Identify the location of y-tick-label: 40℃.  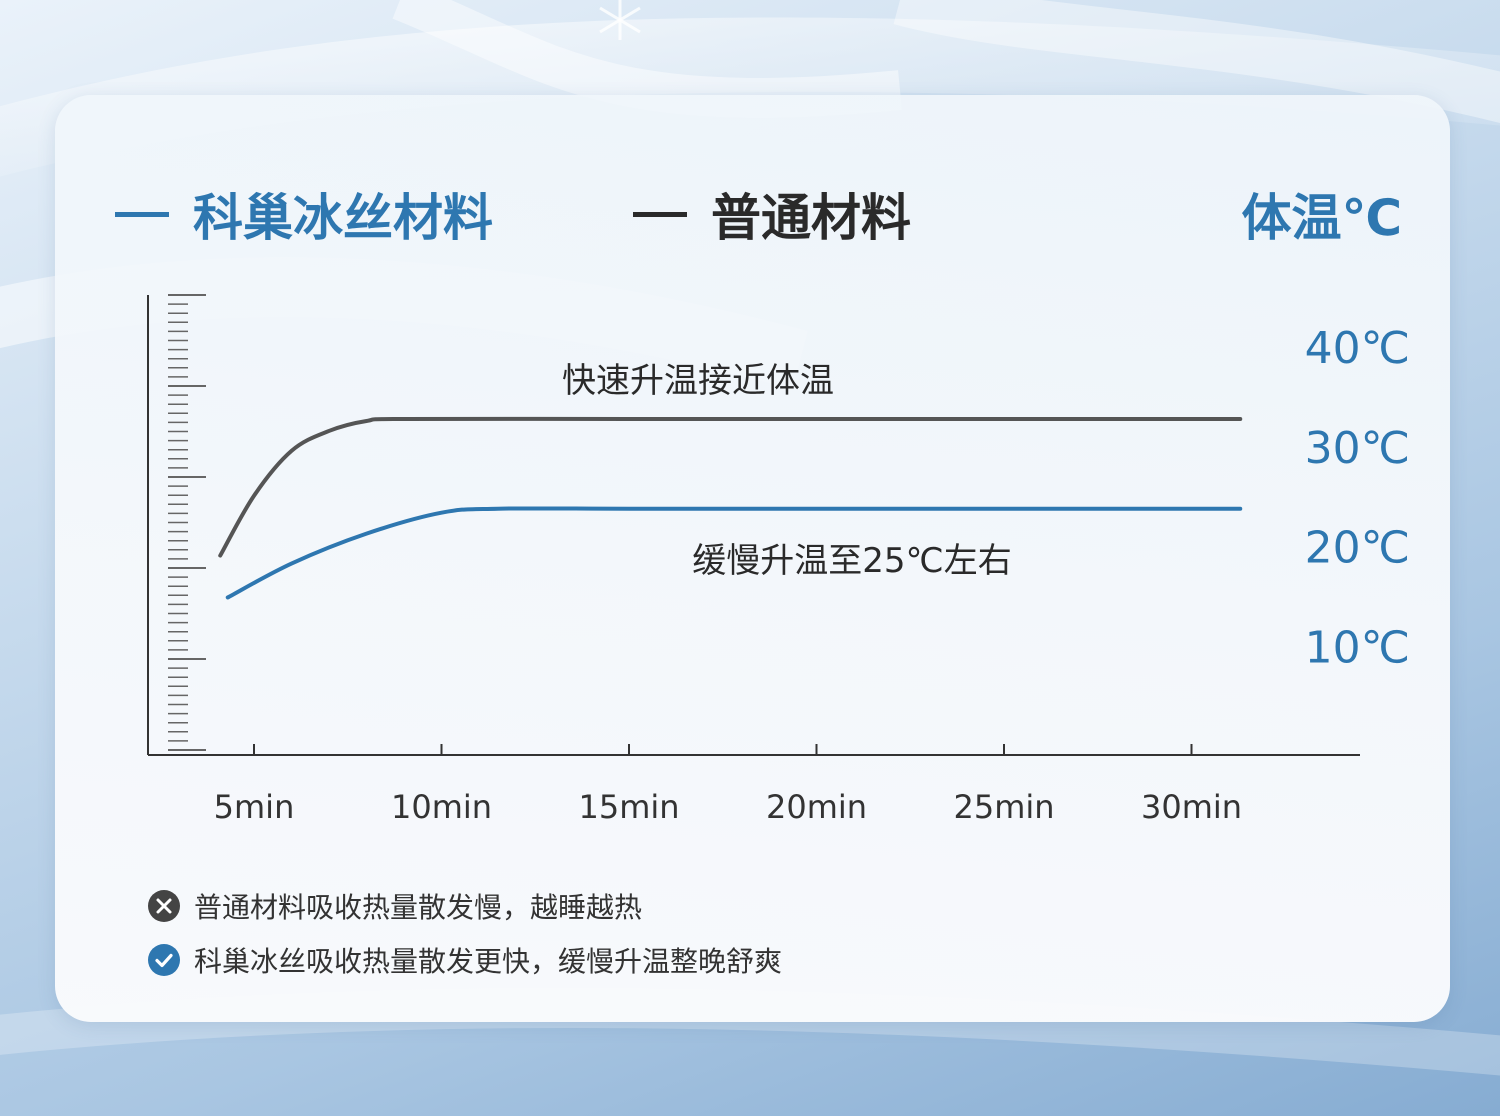
(1357, 348).